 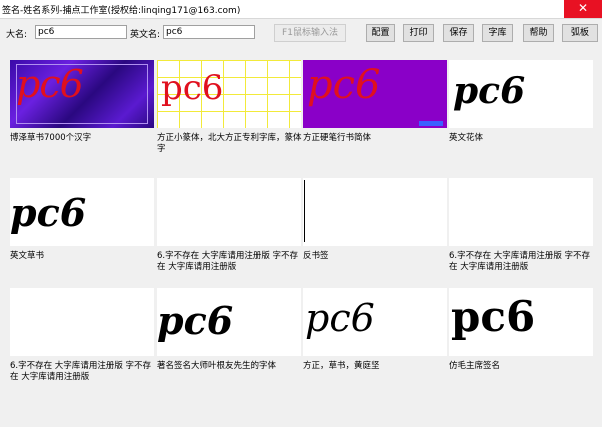 I want to click on style-caption: 仿毛主席签名, so click(x=475, y=366).